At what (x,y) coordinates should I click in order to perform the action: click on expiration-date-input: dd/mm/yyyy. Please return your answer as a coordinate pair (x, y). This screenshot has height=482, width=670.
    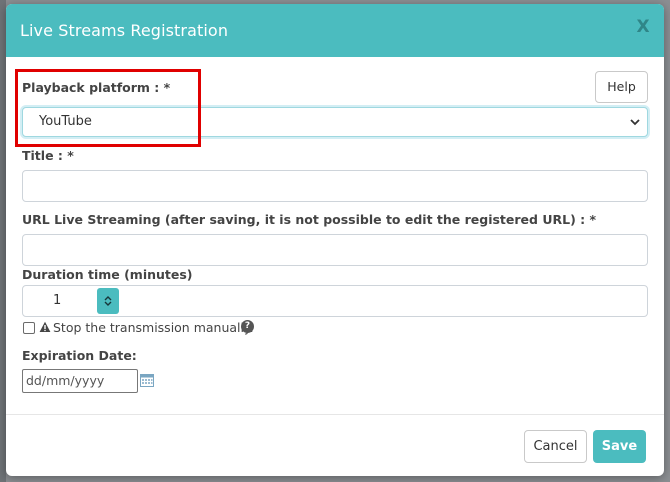
    Looking at the image, I should click on (80, 381).